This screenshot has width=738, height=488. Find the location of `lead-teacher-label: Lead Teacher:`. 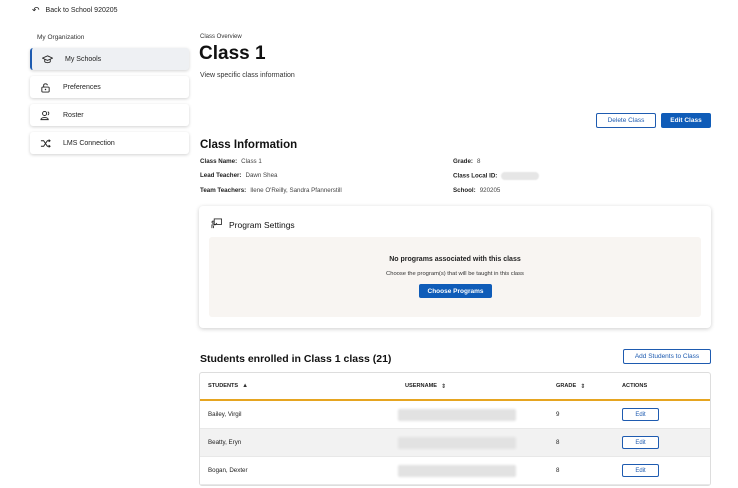

lead-teacher-label: Lead Teacher: is located at coordinates (221, 175).